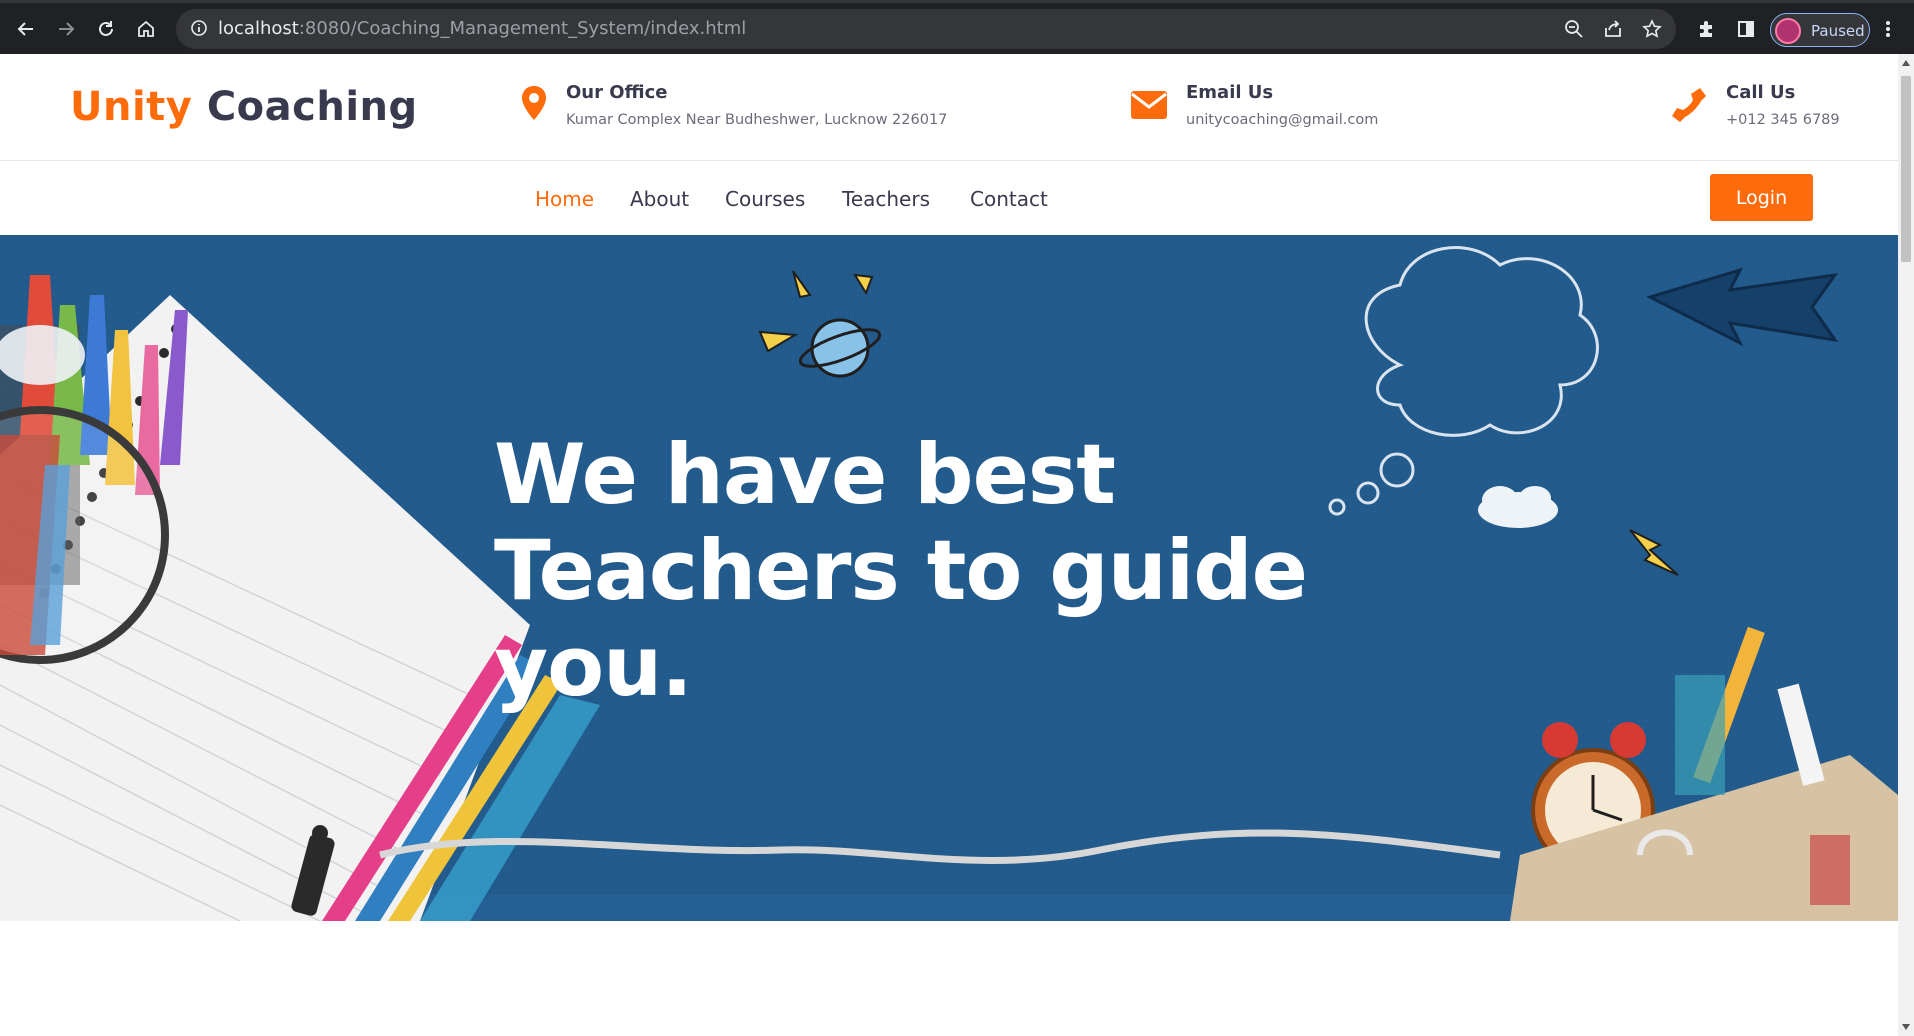  I want to click on phone-number: +012 345 6789, so click(1783, 120).